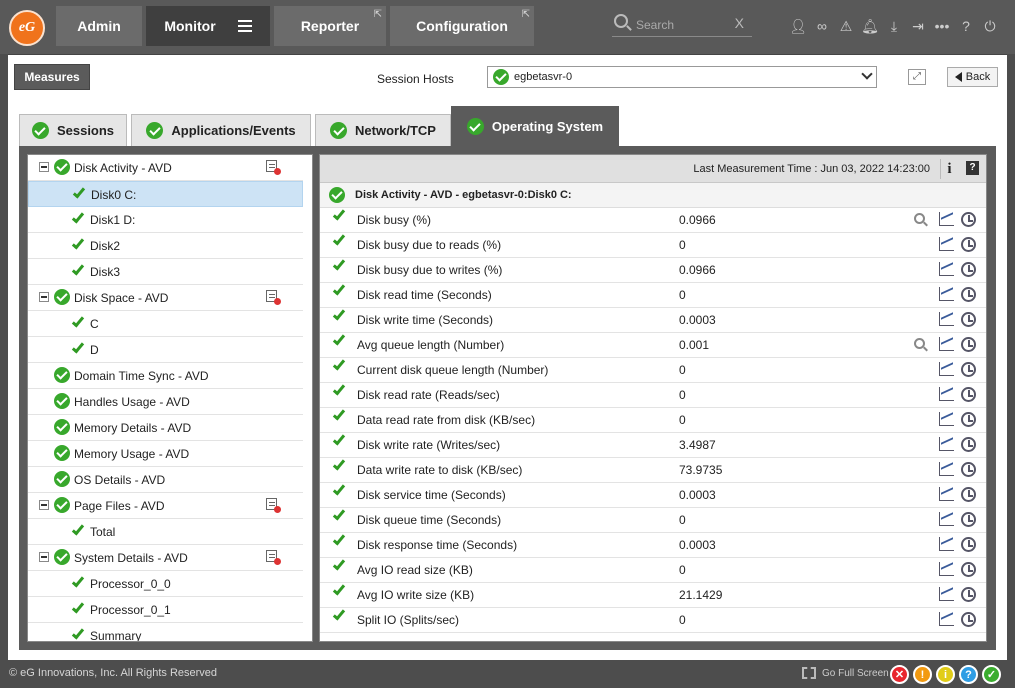  I want to click on tree-node-memory-details: Memory Details - AVD, so click(165, 428).